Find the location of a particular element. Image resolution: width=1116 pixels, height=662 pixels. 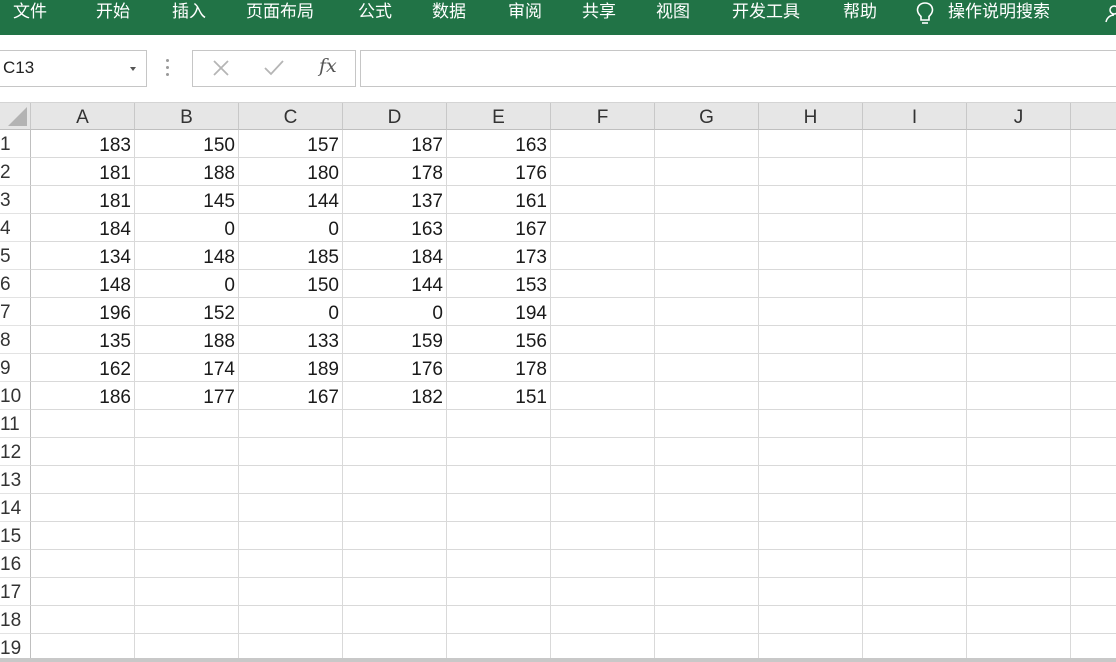

row-header-16: 16 is located at coordinates (15, 564).